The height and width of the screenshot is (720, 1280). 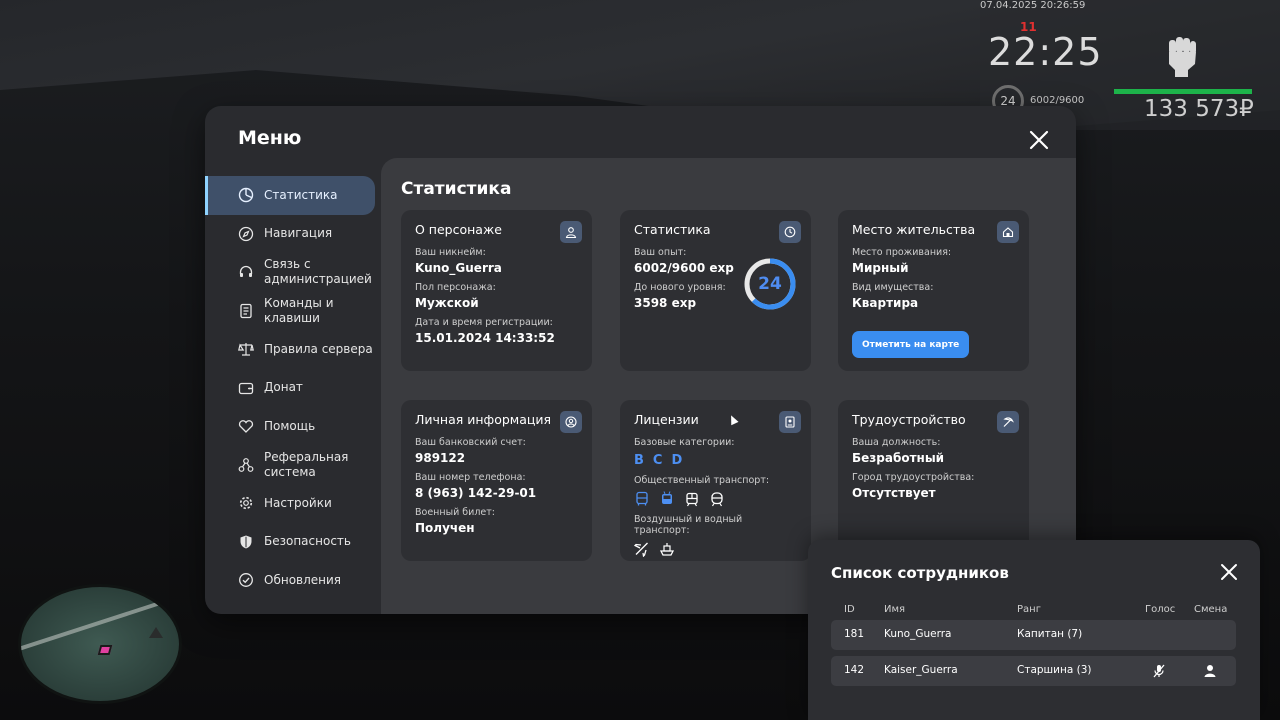 I want to click on field-label: Воздушный и водный транспорт:, so click(x=688, y=525).